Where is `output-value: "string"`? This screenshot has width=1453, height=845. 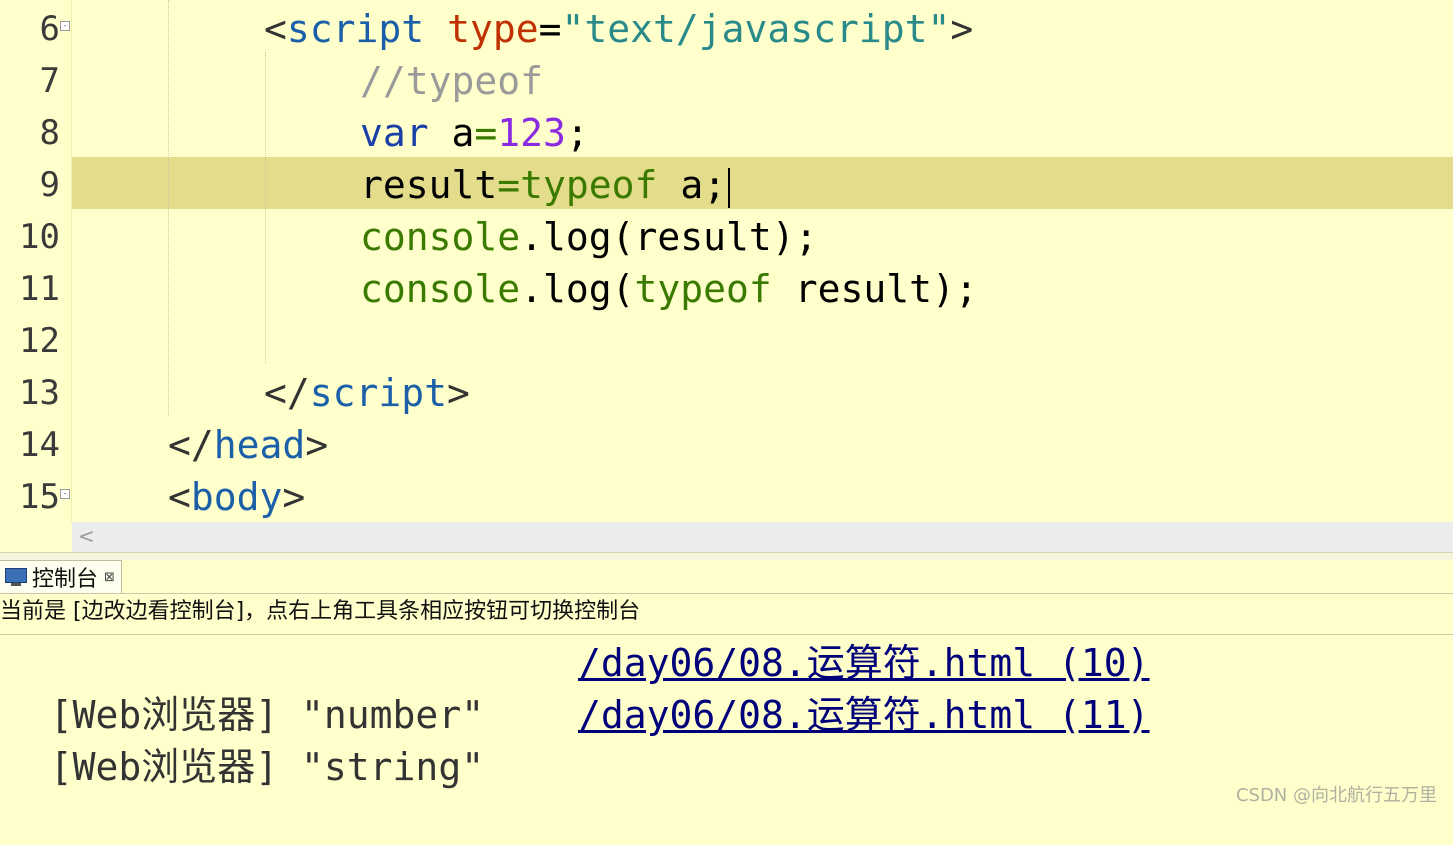
output-value: "string" is located at coordinates (393, 767).